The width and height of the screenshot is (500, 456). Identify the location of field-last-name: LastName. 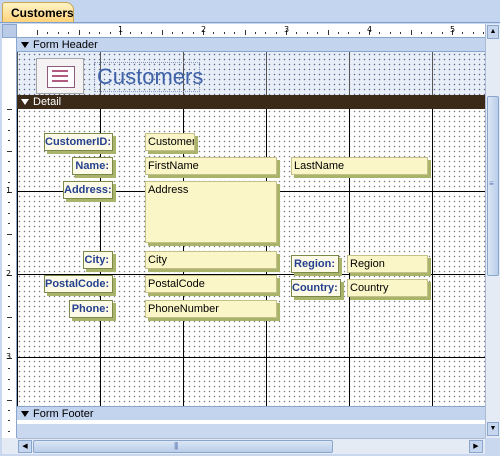
(359, 166).